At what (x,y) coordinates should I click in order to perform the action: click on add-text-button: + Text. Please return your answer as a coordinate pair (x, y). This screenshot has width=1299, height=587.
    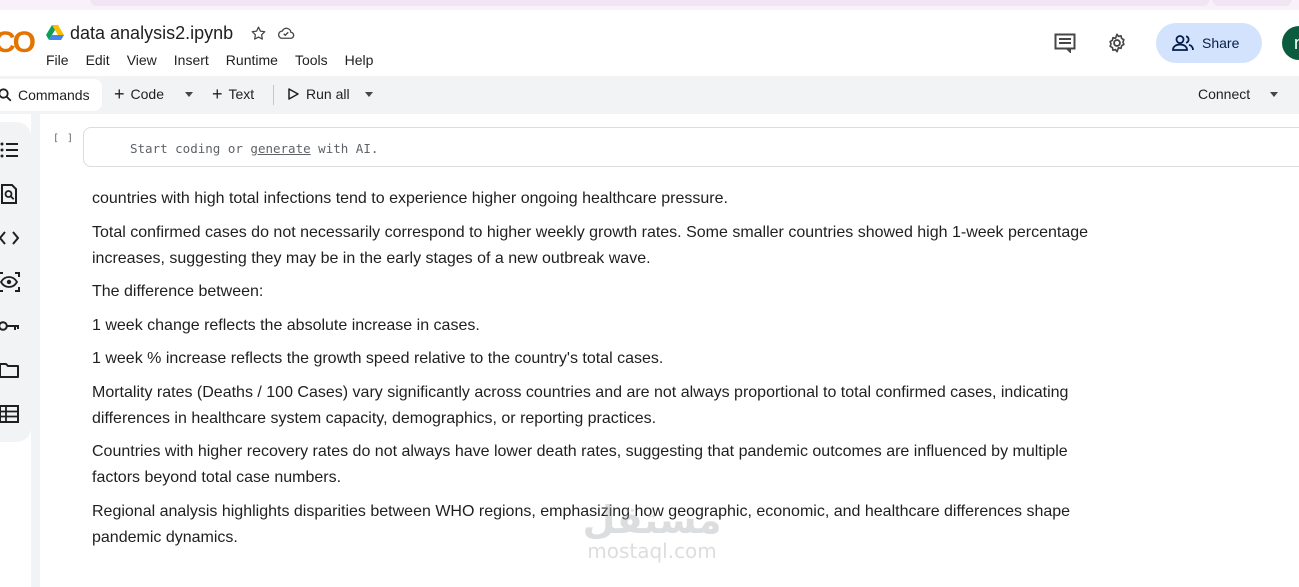
    Looking at the image, I should click on (233, 94).